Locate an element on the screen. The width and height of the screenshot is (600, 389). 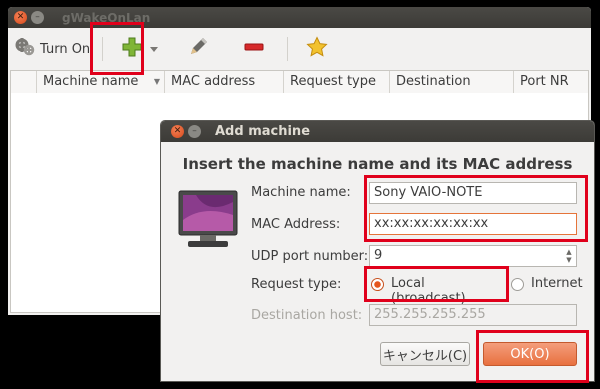
column-mac-address: MAC address is located at coordinates (224, 82).